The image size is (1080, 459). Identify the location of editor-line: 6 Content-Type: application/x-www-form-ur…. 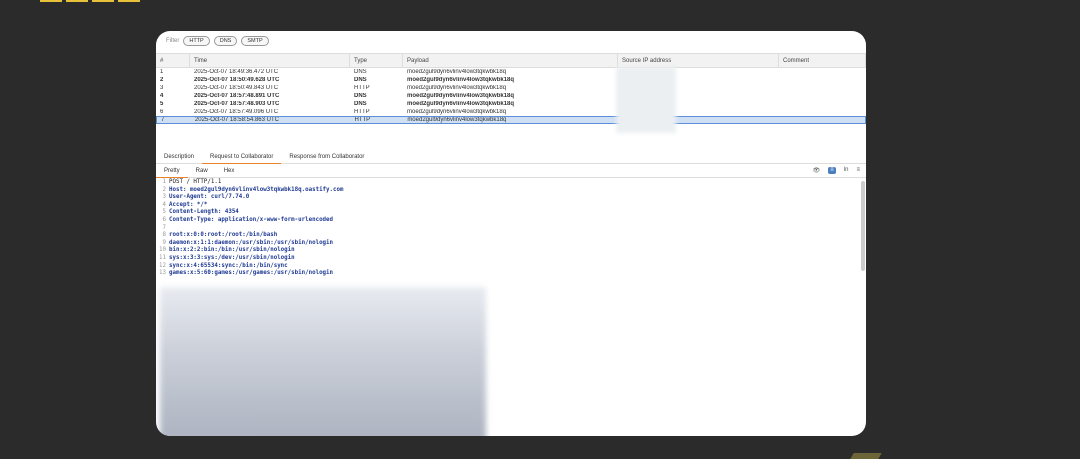
(506, 221).